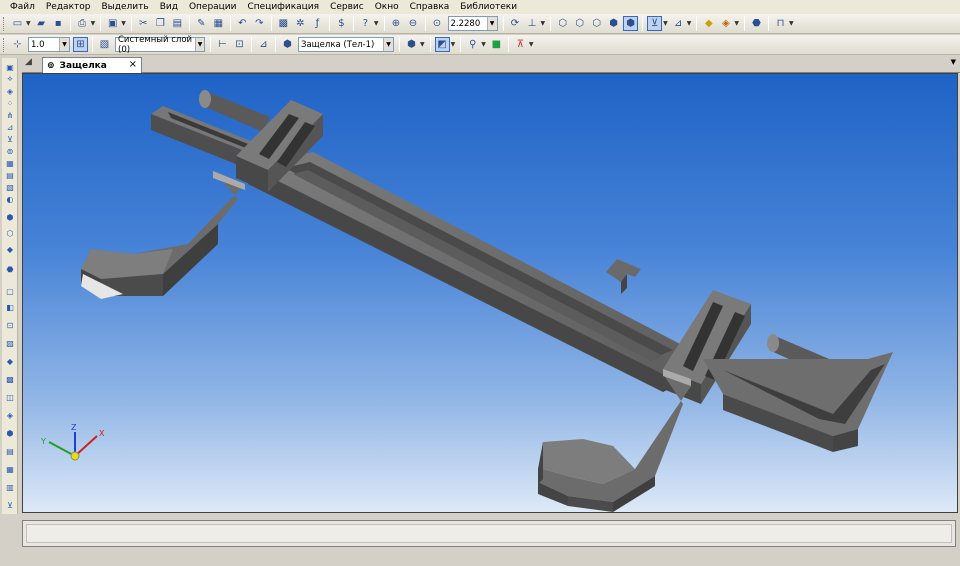  What do you see at coordinates (365, 23) in the screenshot?
I see `help-pointer-icon: ?` at bounding box center [365, 23].